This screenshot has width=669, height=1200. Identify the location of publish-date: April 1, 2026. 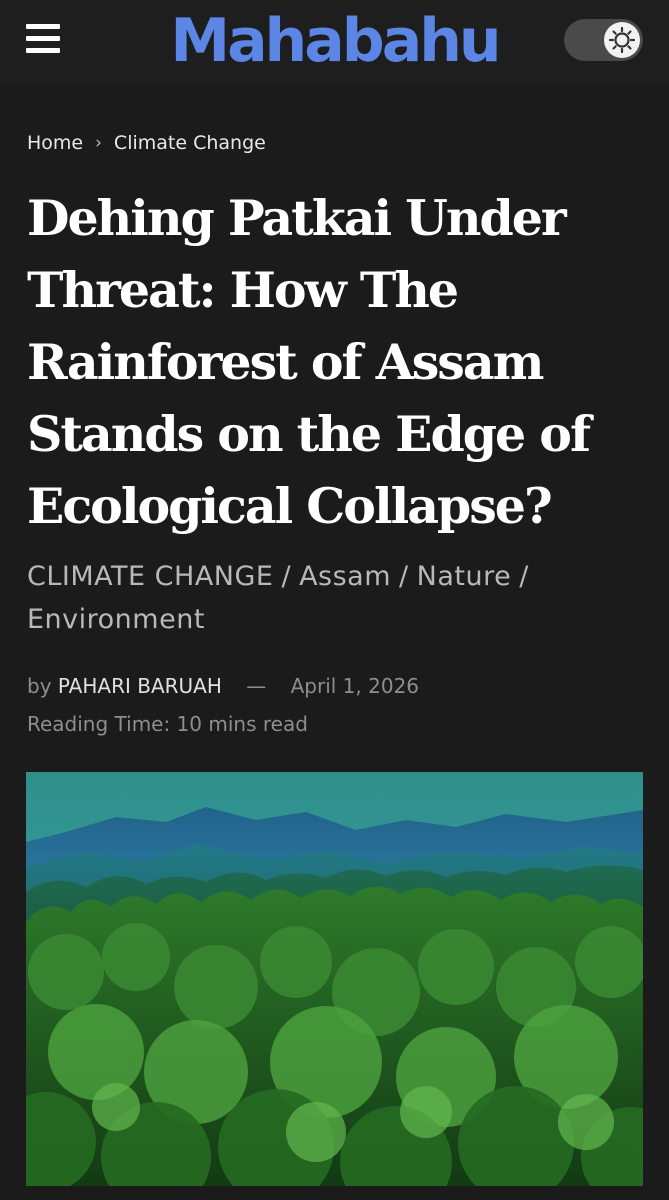
(355, 686).